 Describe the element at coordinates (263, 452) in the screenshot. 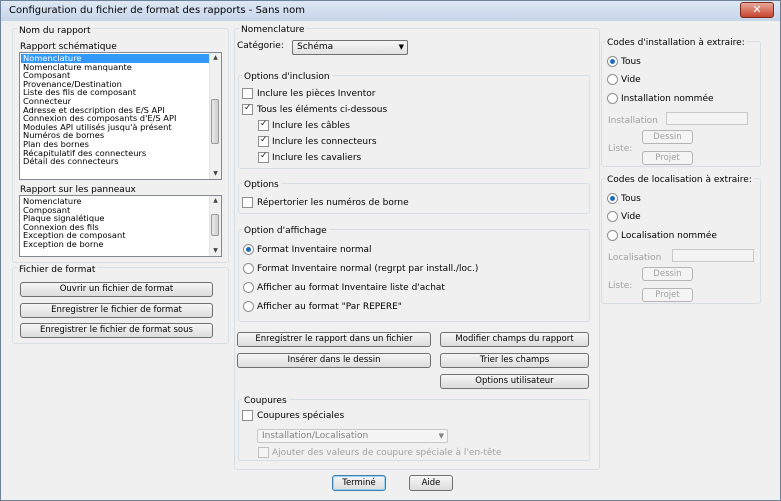

I see `add-cut-values-checkbox` at that location.